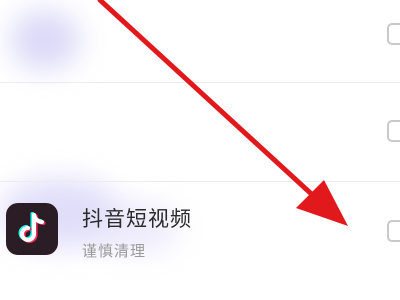 The width and height of the screenshot is (400, 300). Describe the element at coordinates (393, 231) in the screenshot. I see `item-checkbox-tiktok` at that location.